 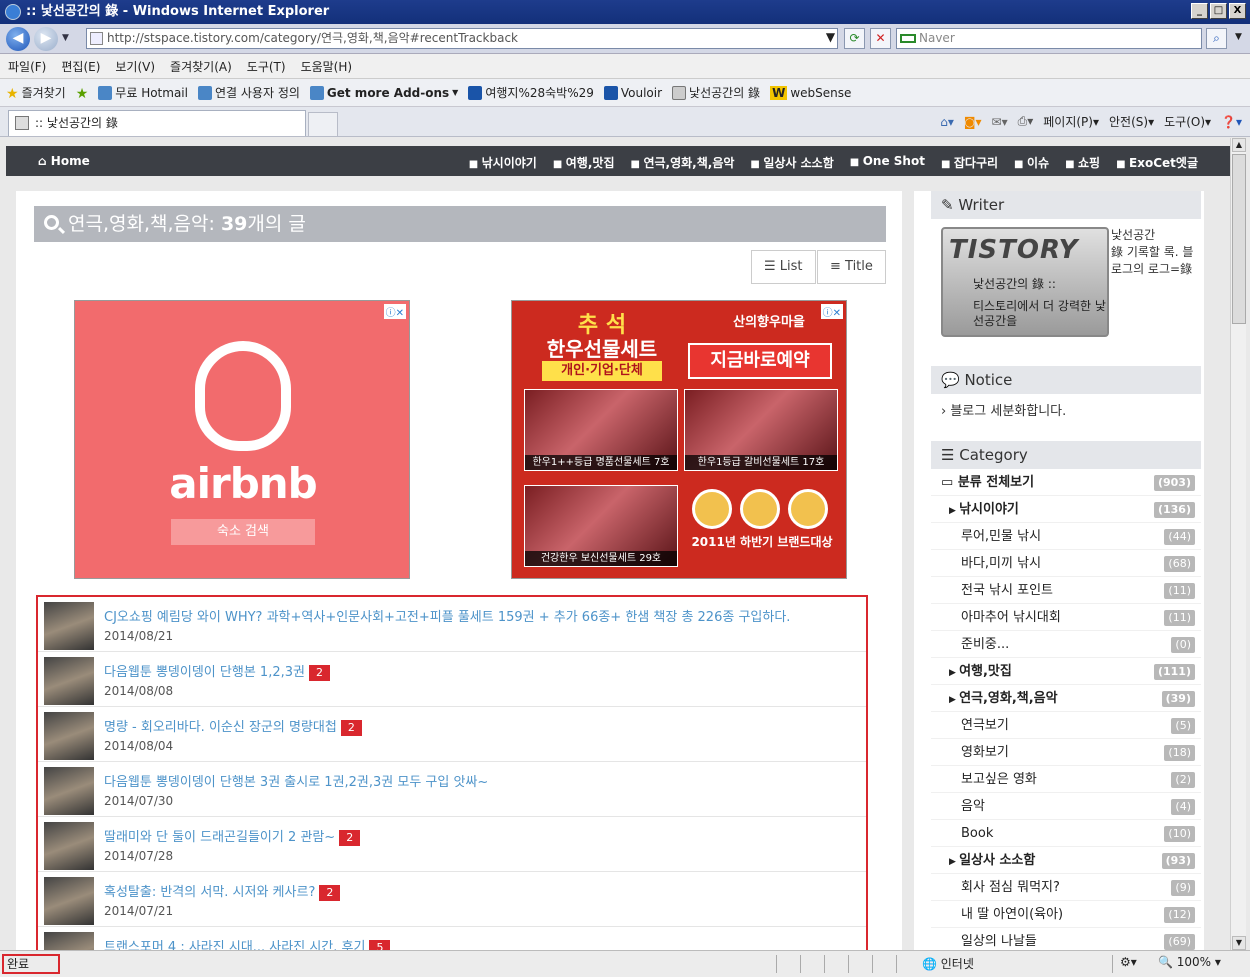 What do you see at coordinates (219, 837) in the screenshot?
I see `post-title: 딸래미와 단 둘이 드래곤길들이기 2 관람~` at bounding box center [219, 837].